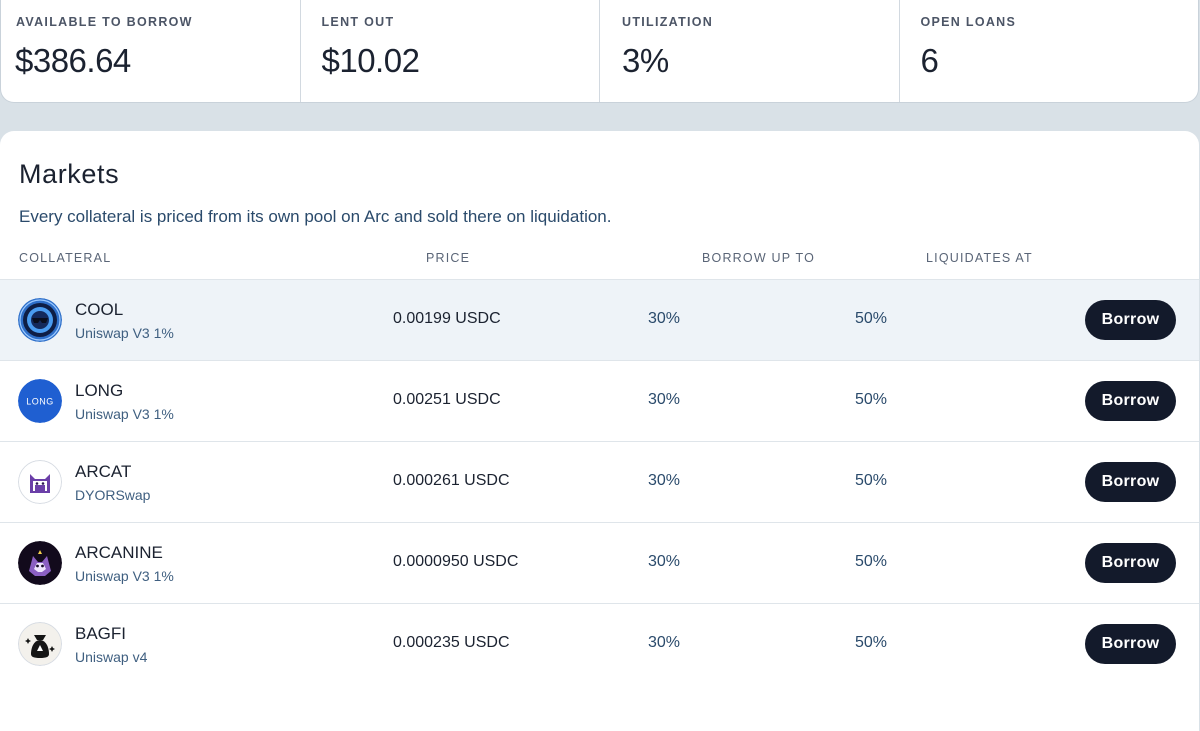 This screenshot has width=1200, height=731. Describe the element at coordinates (111, 657) in the screenshot. I see `token-pool: Uniswap v4` at that location.